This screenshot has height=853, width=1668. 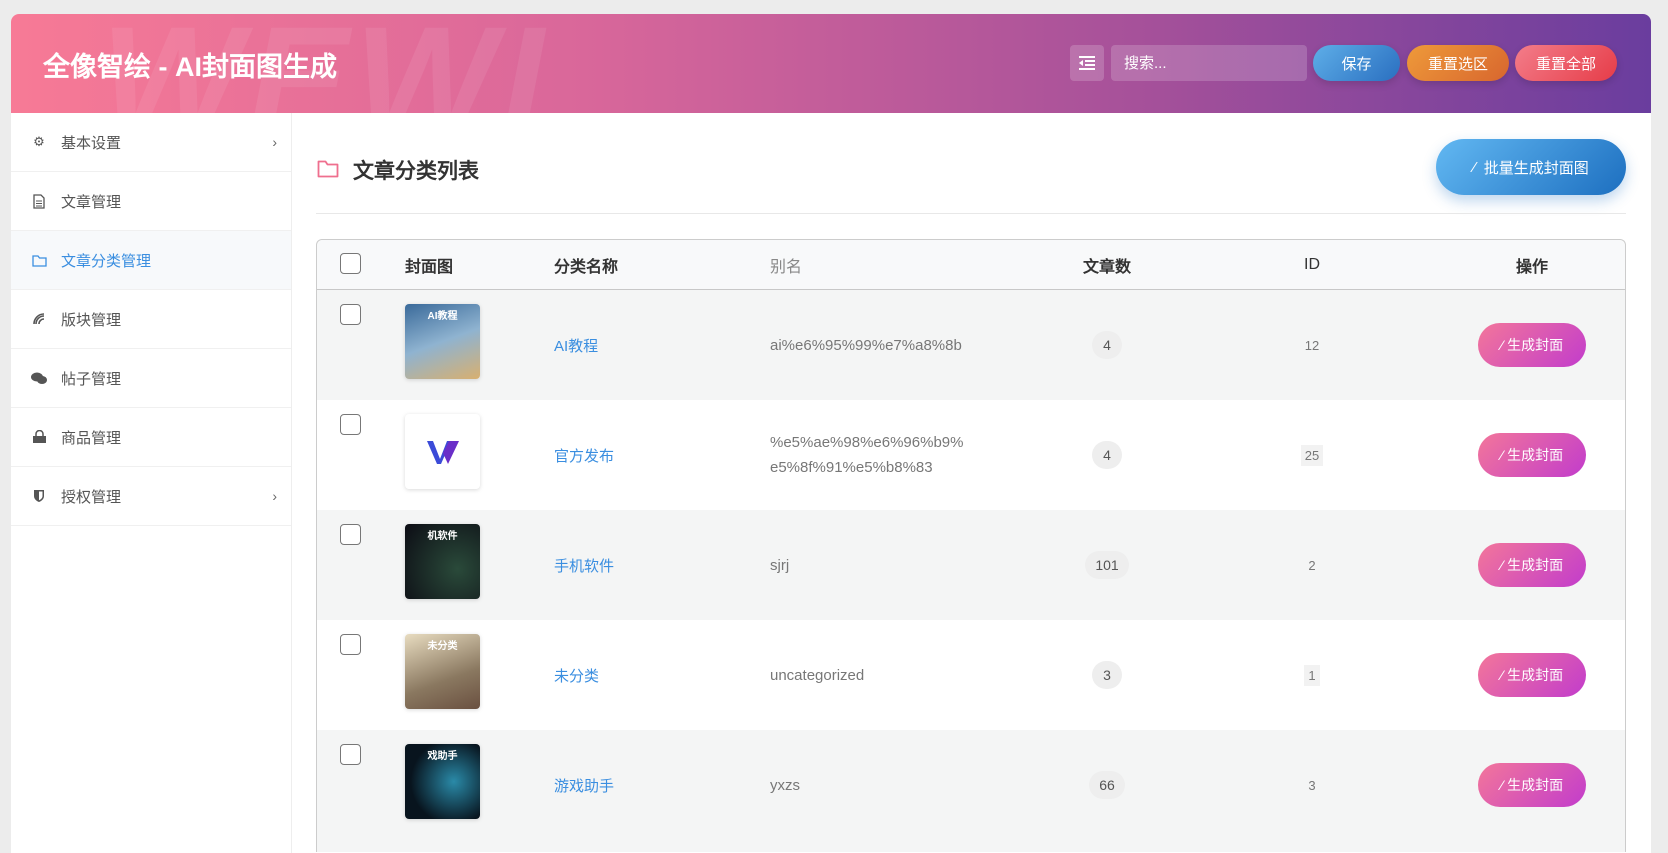 What do you see at coordinates (1531, 267) in the screenshot?
I see `column-action: 操作` at bounding box center [1531, 267].